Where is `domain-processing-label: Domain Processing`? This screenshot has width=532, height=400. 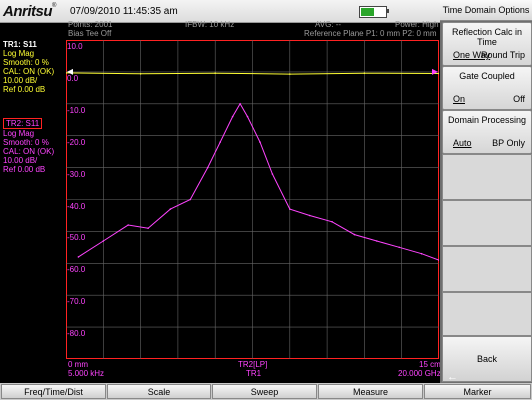
domain-processing-label: Domain Processing is located at coordinates (487, 120).